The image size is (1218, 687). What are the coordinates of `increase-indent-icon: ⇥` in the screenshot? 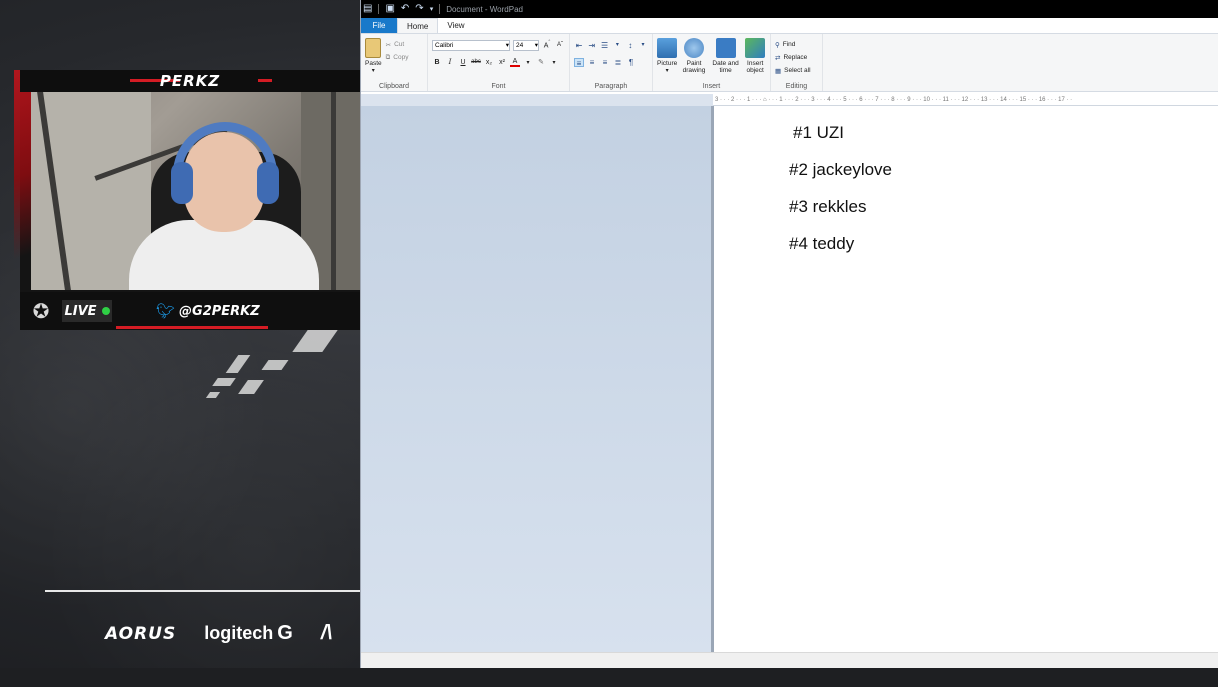 It's located at (592, 45).